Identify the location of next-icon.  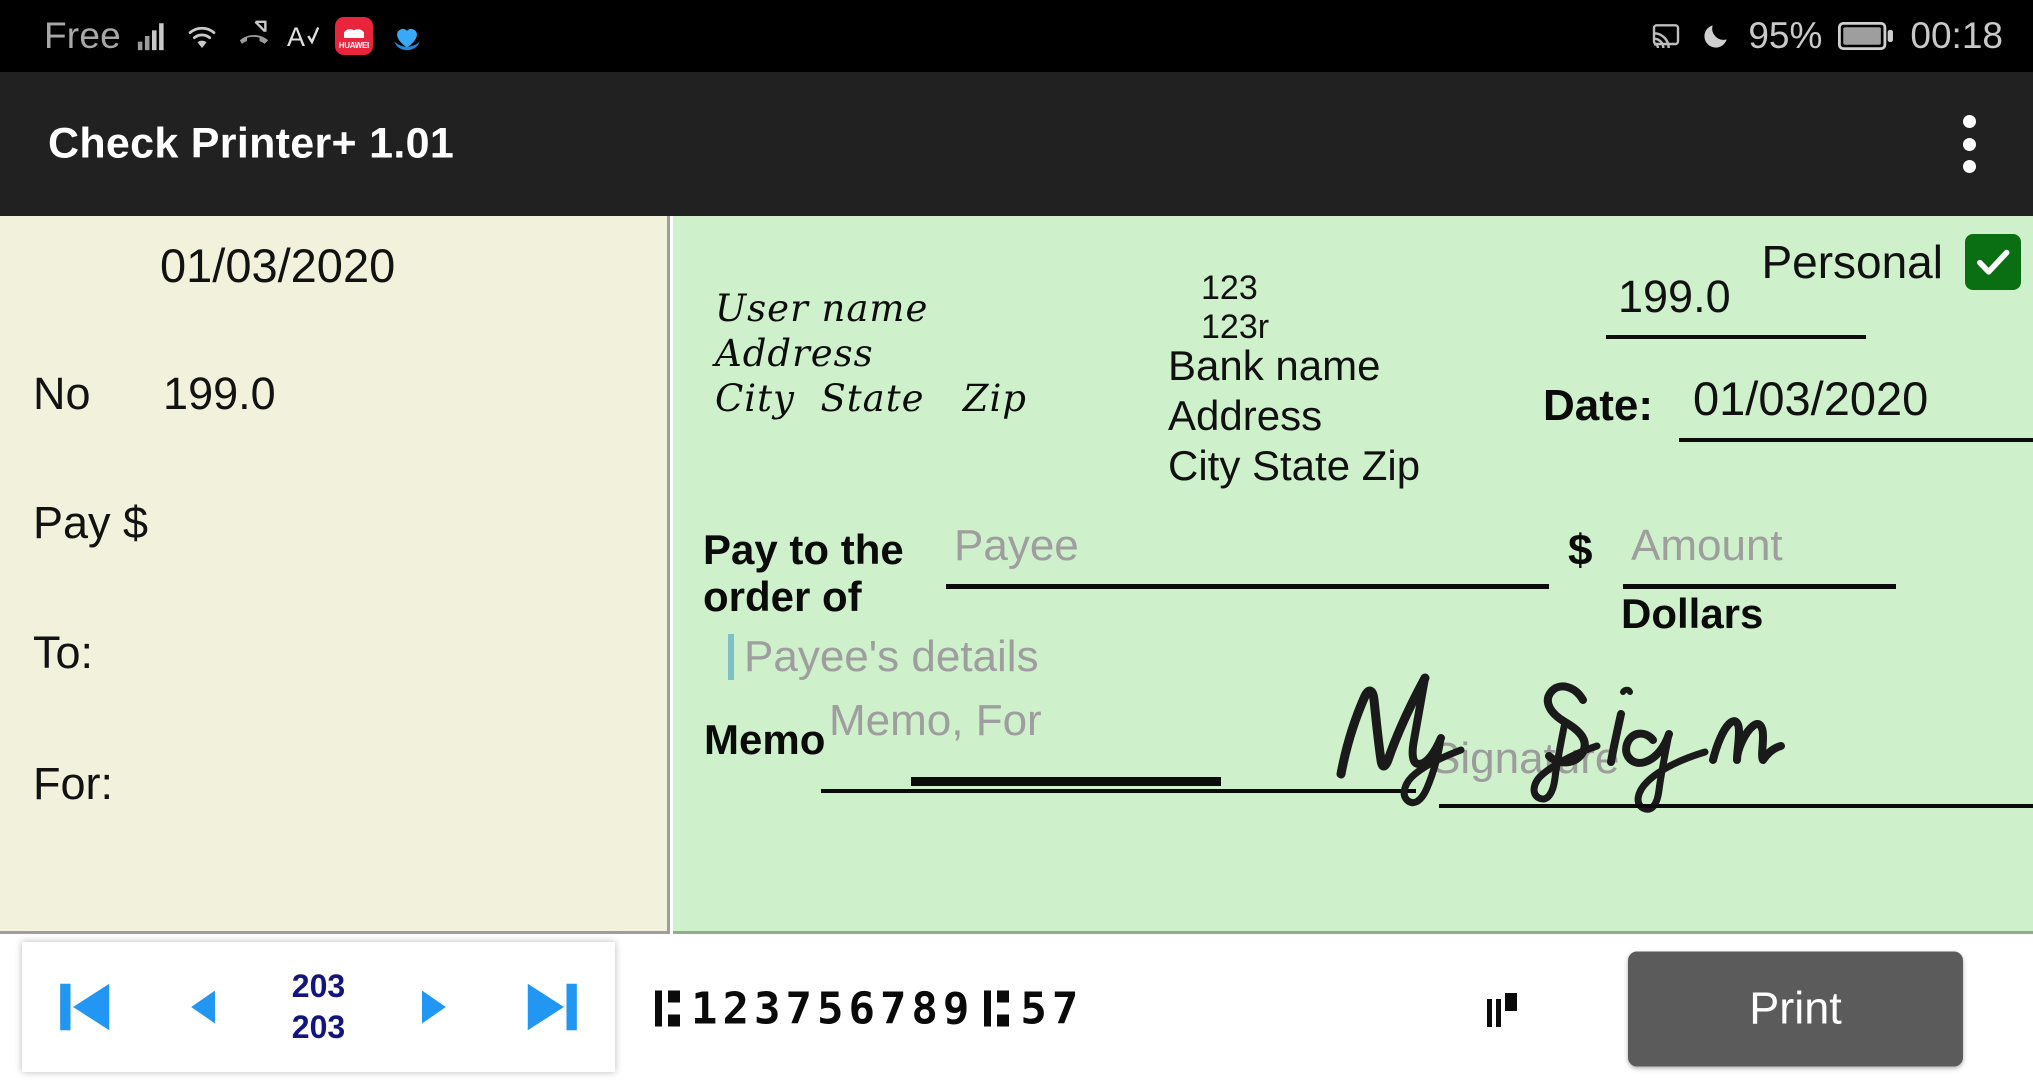
(433, 1007).